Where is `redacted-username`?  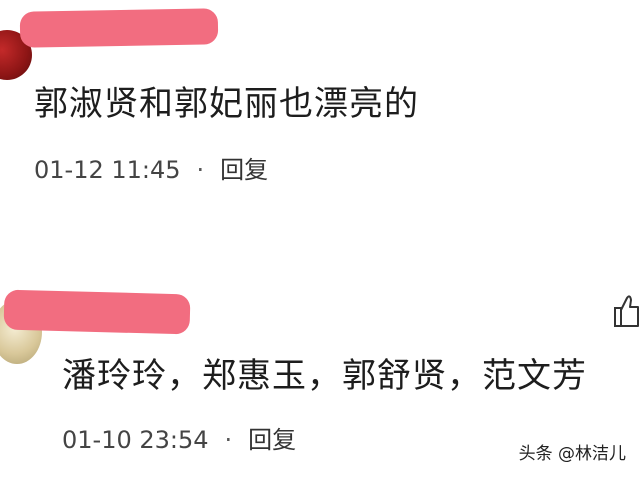
redacted-username is located at coordinates (97, 312).